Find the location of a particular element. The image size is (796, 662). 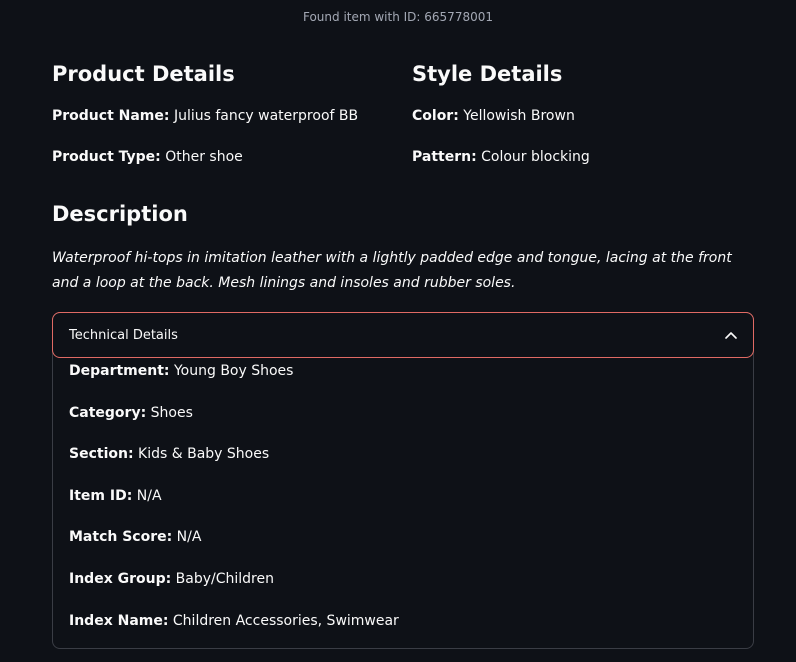

list-item: Index Group: Baby/Children is located at coordinates (403, 579).